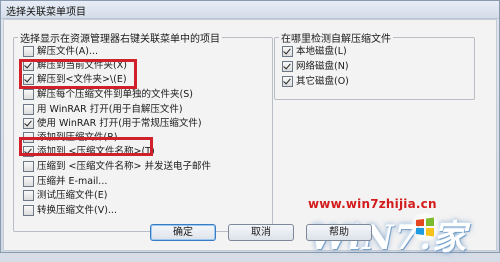 The height and width of the screenshot is (262, 500). Describe the element at coordinates (72, 195) in the screenshot. I see `option-label: 测试压缩文件(E)` at that location.